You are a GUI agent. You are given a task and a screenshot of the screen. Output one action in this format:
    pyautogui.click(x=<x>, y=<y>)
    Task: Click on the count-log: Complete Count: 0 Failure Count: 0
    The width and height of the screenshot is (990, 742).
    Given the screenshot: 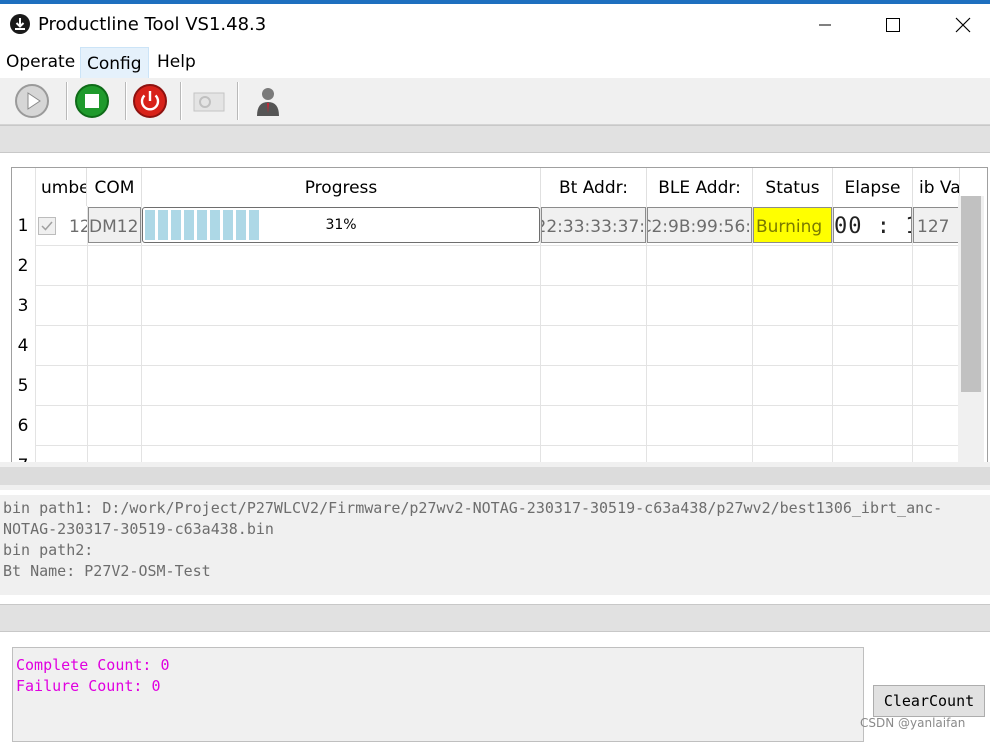 What is the action you would take?
    pyautogui.click(x=438, y=694)
    